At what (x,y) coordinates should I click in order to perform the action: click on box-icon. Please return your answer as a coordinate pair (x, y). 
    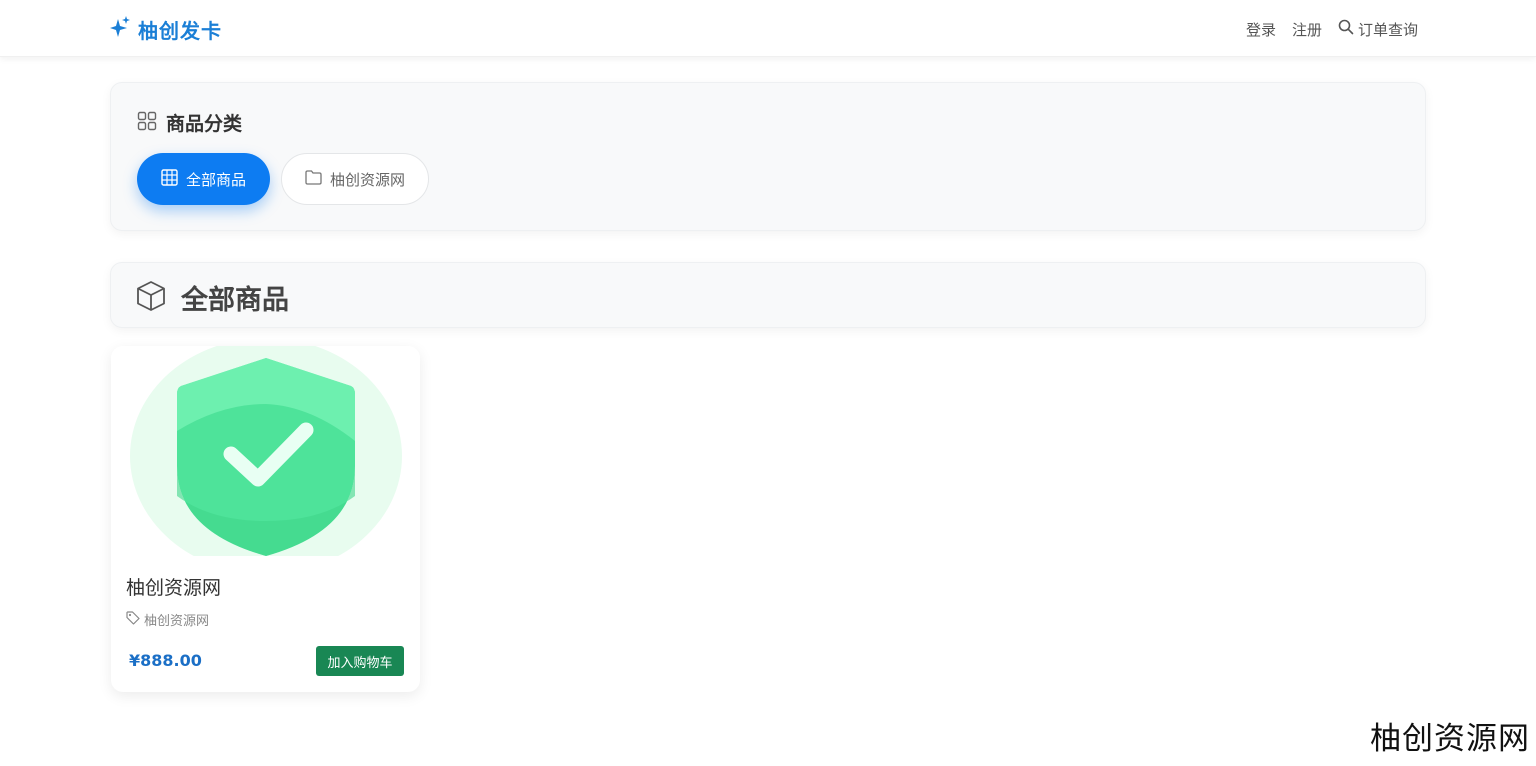
    Looking at the image, I should click on (151, 298).